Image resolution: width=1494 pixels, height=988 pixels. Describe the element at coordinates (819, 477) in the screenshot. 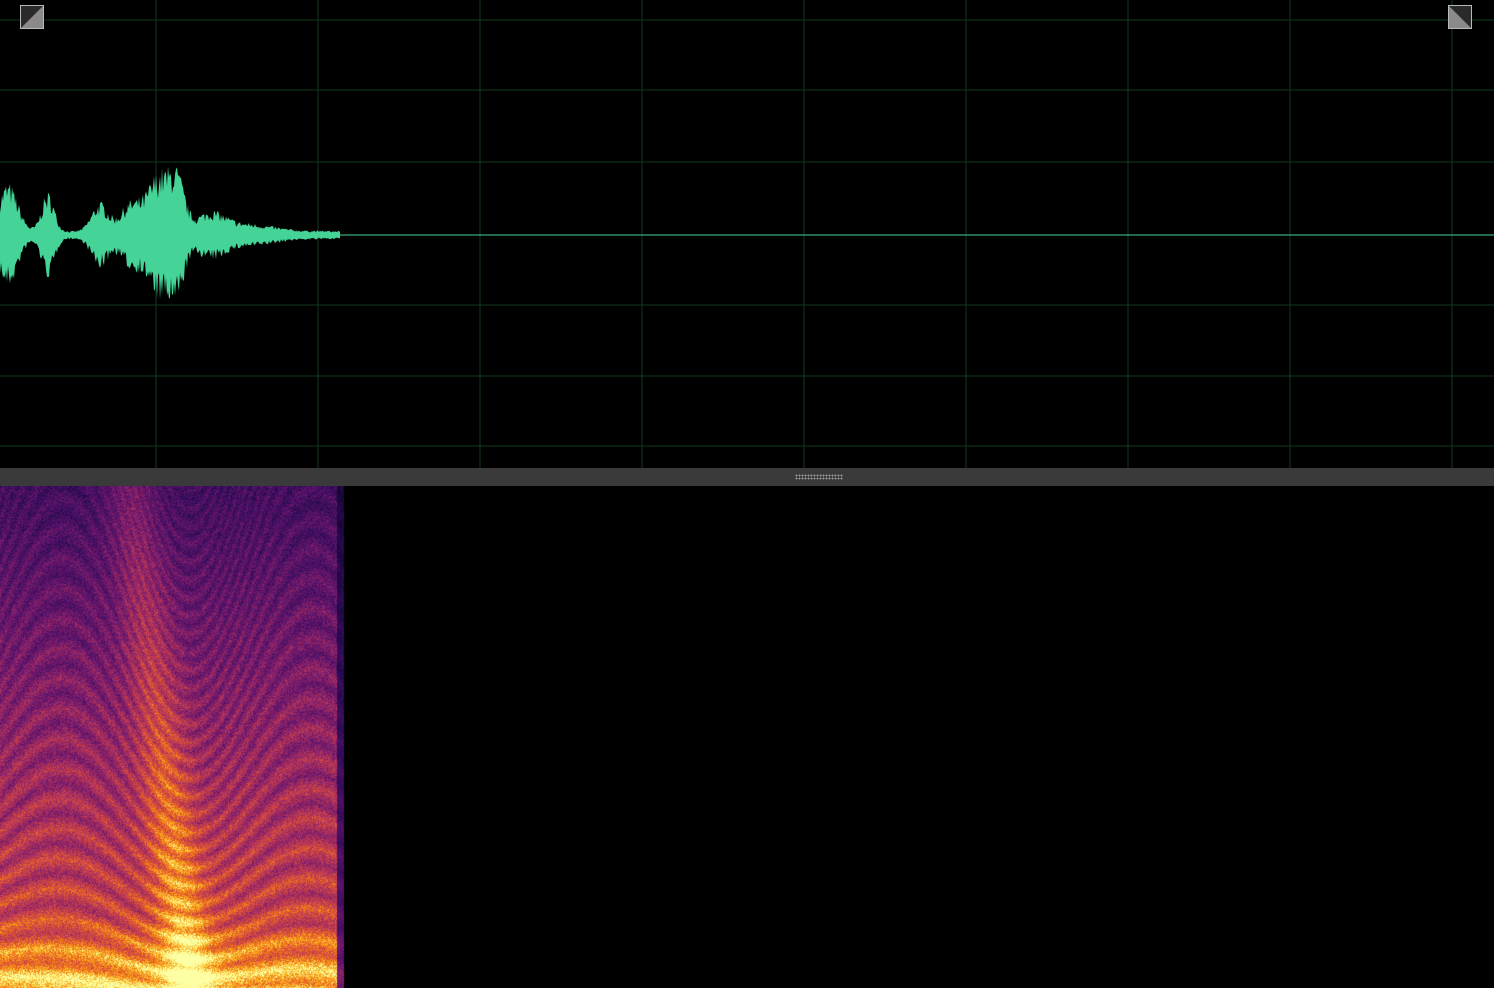

I see `grip-dots-icon` at that location.